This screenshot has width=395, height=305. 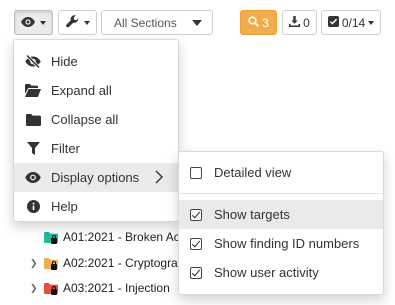 I want to click on tree-item: A01:2021 - Broken Ac, so click(x=105, y=237).